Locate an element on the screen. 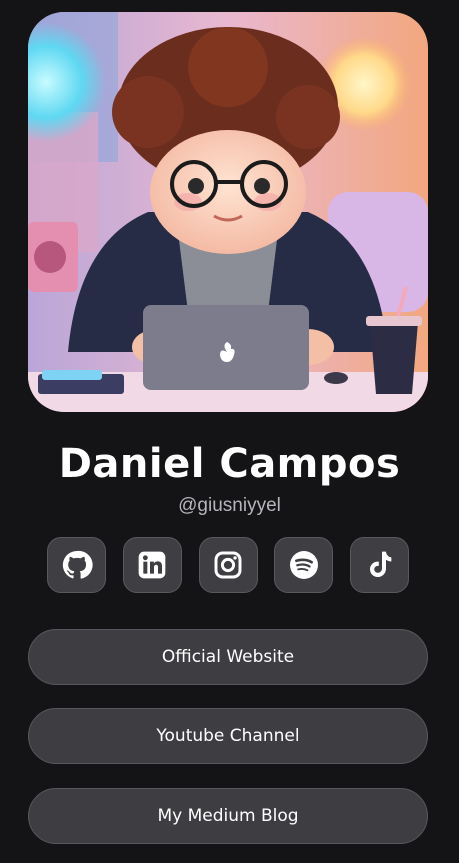 Image resolution: width=459 pixels, height=863 pixels. tiktok-button is located at coordinates (379, 565).